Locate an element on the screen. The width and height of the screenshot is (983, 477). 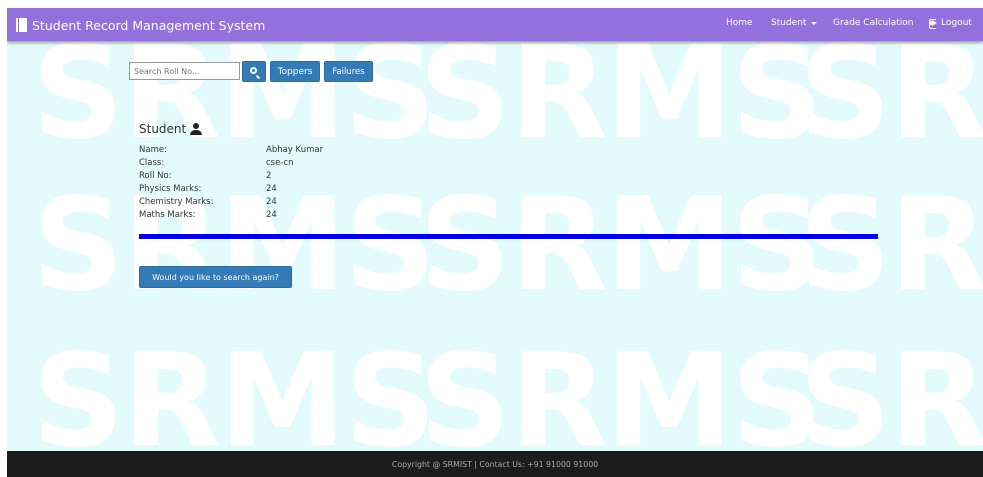
info-value: cse-cn is located at coordinates (280, 163).